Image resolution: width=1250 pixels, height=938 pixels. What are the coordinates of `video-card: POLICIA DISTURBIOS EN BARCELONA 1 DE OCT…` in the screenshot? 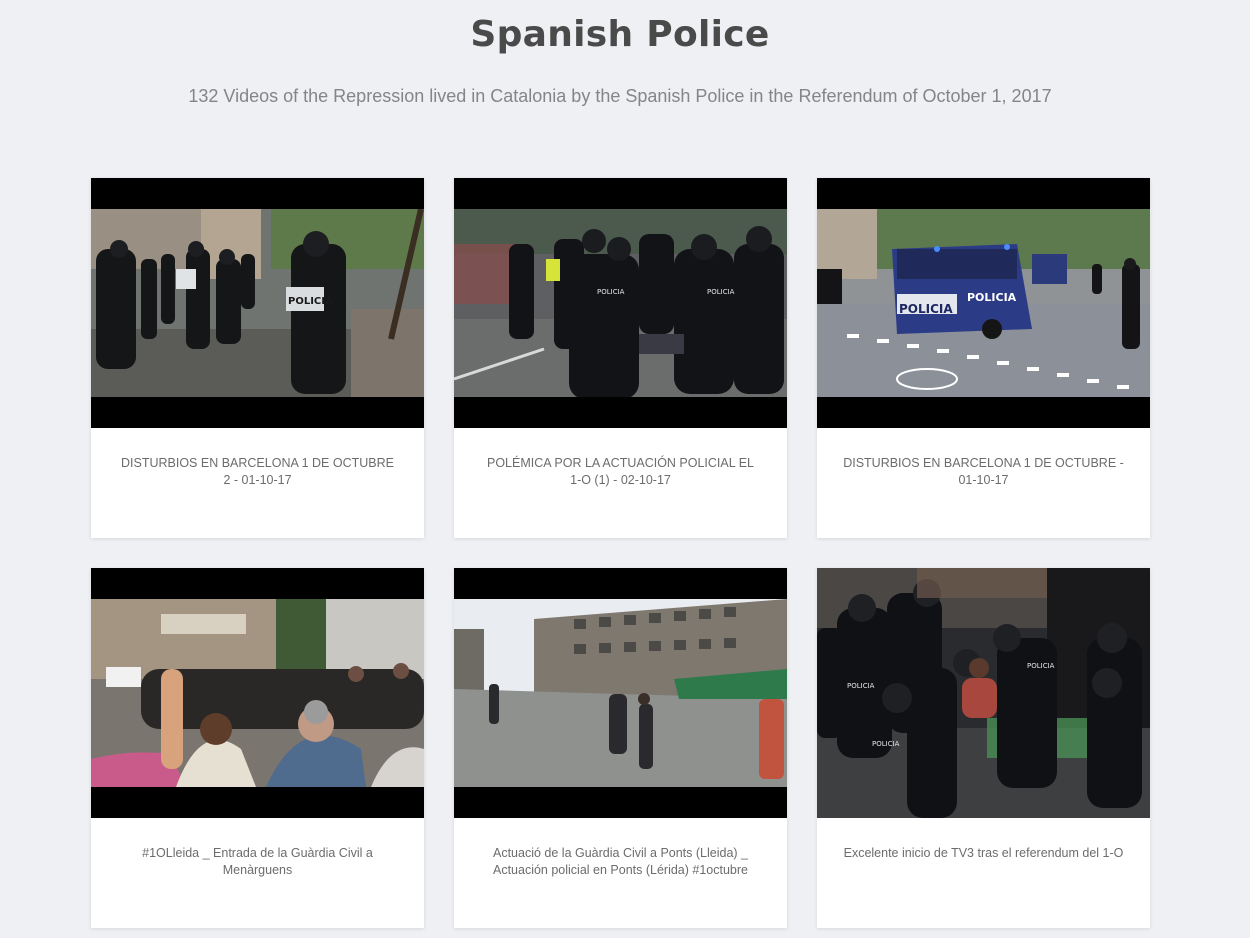 It's located at (257, 358).